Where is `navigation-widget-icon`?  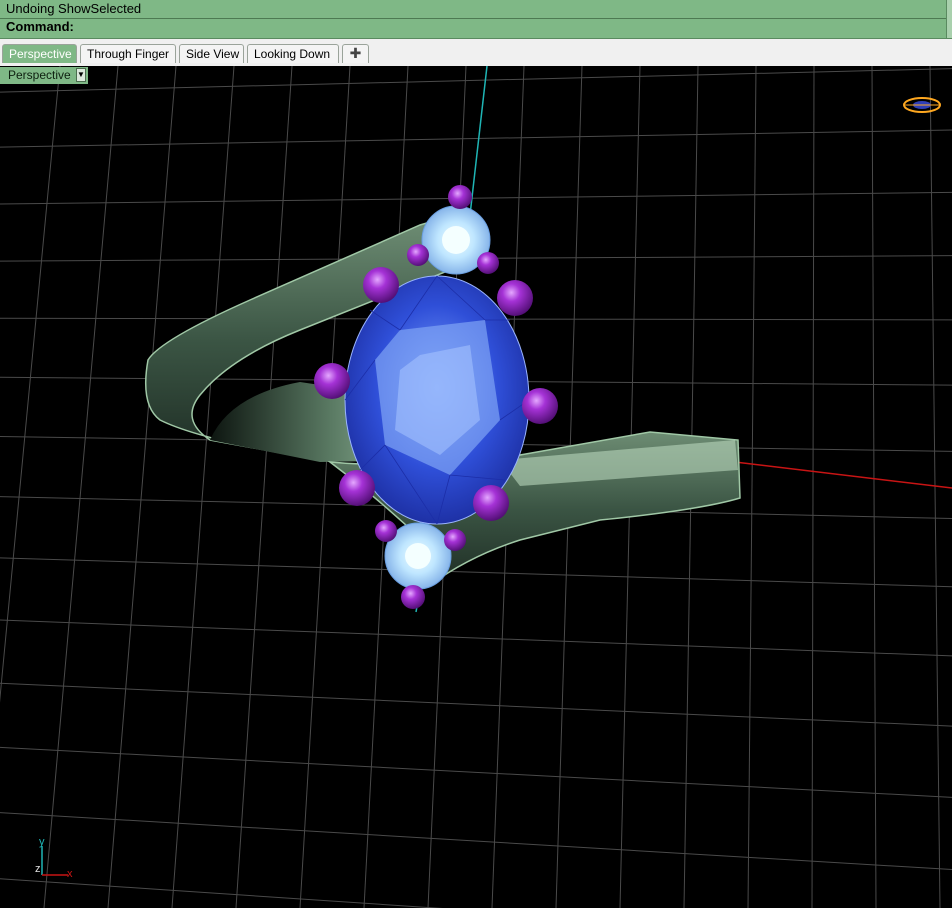 navigation-widget-icon is located at coordinates (922, 105).